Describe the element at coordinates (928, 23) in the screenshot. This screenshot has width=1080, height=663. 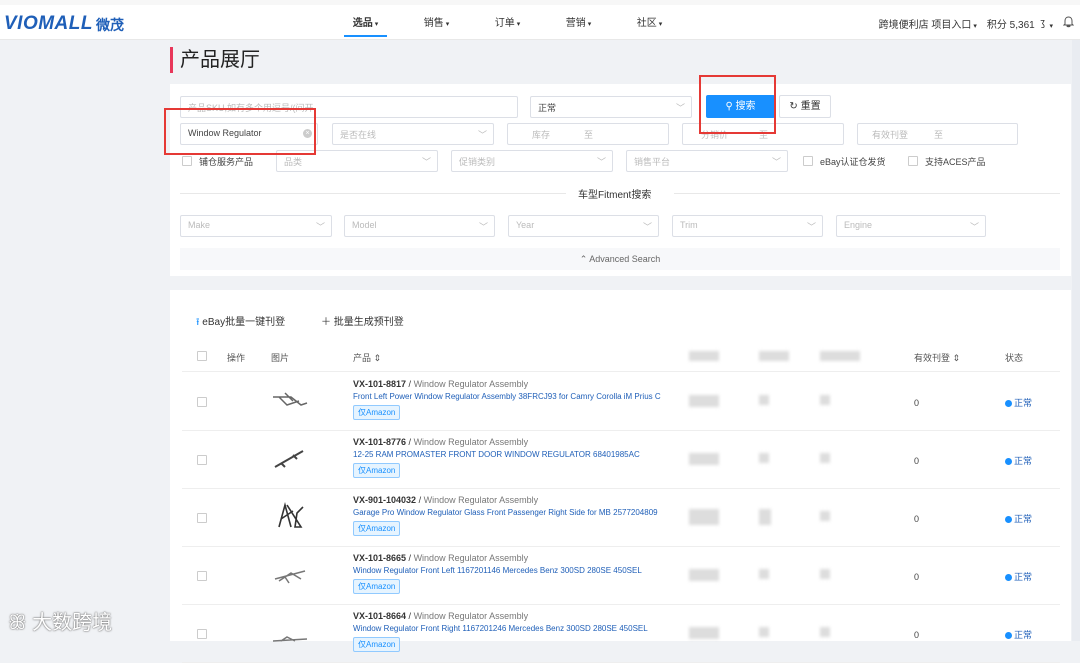
I see `store-menu: 跨境便利店 项目入口 ▾` at that location.